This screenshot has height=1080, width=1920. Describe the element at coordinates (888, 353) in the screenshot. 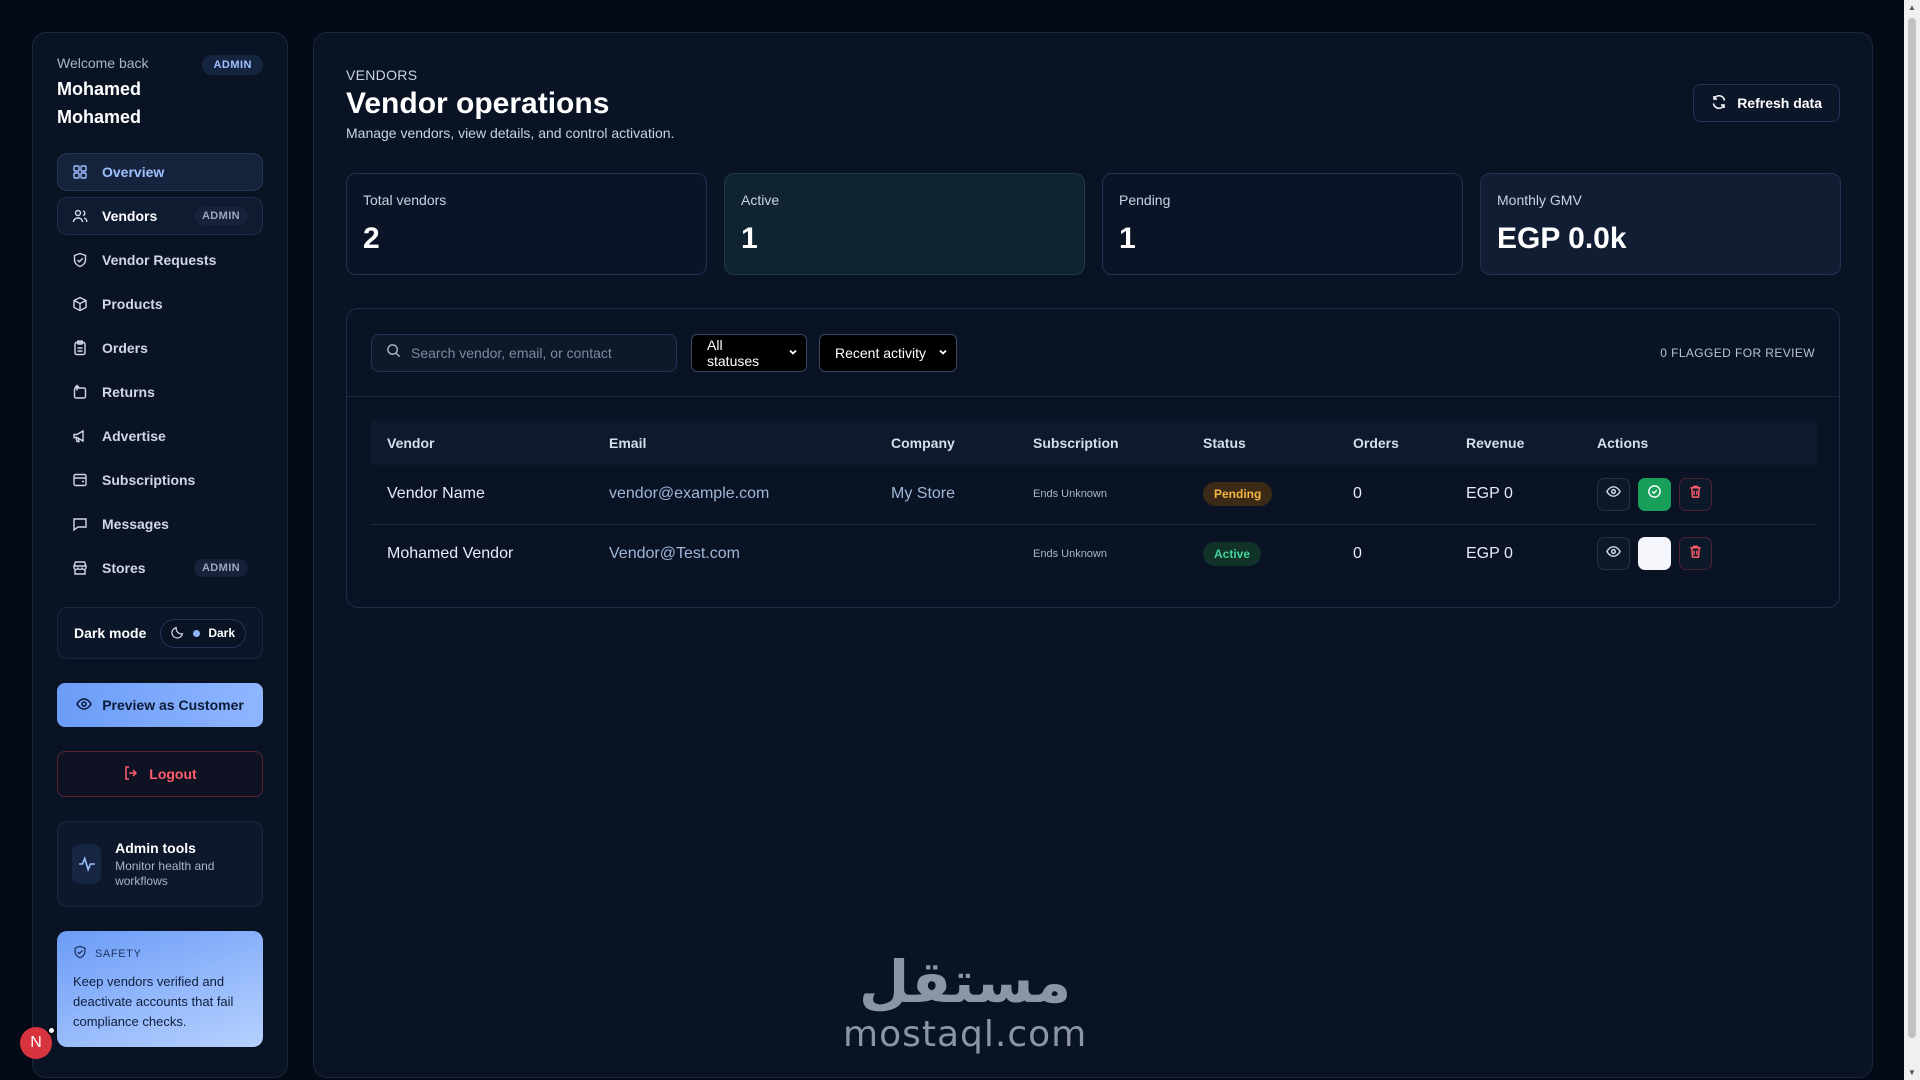

I see `sort-select: Recent activity` at that location.